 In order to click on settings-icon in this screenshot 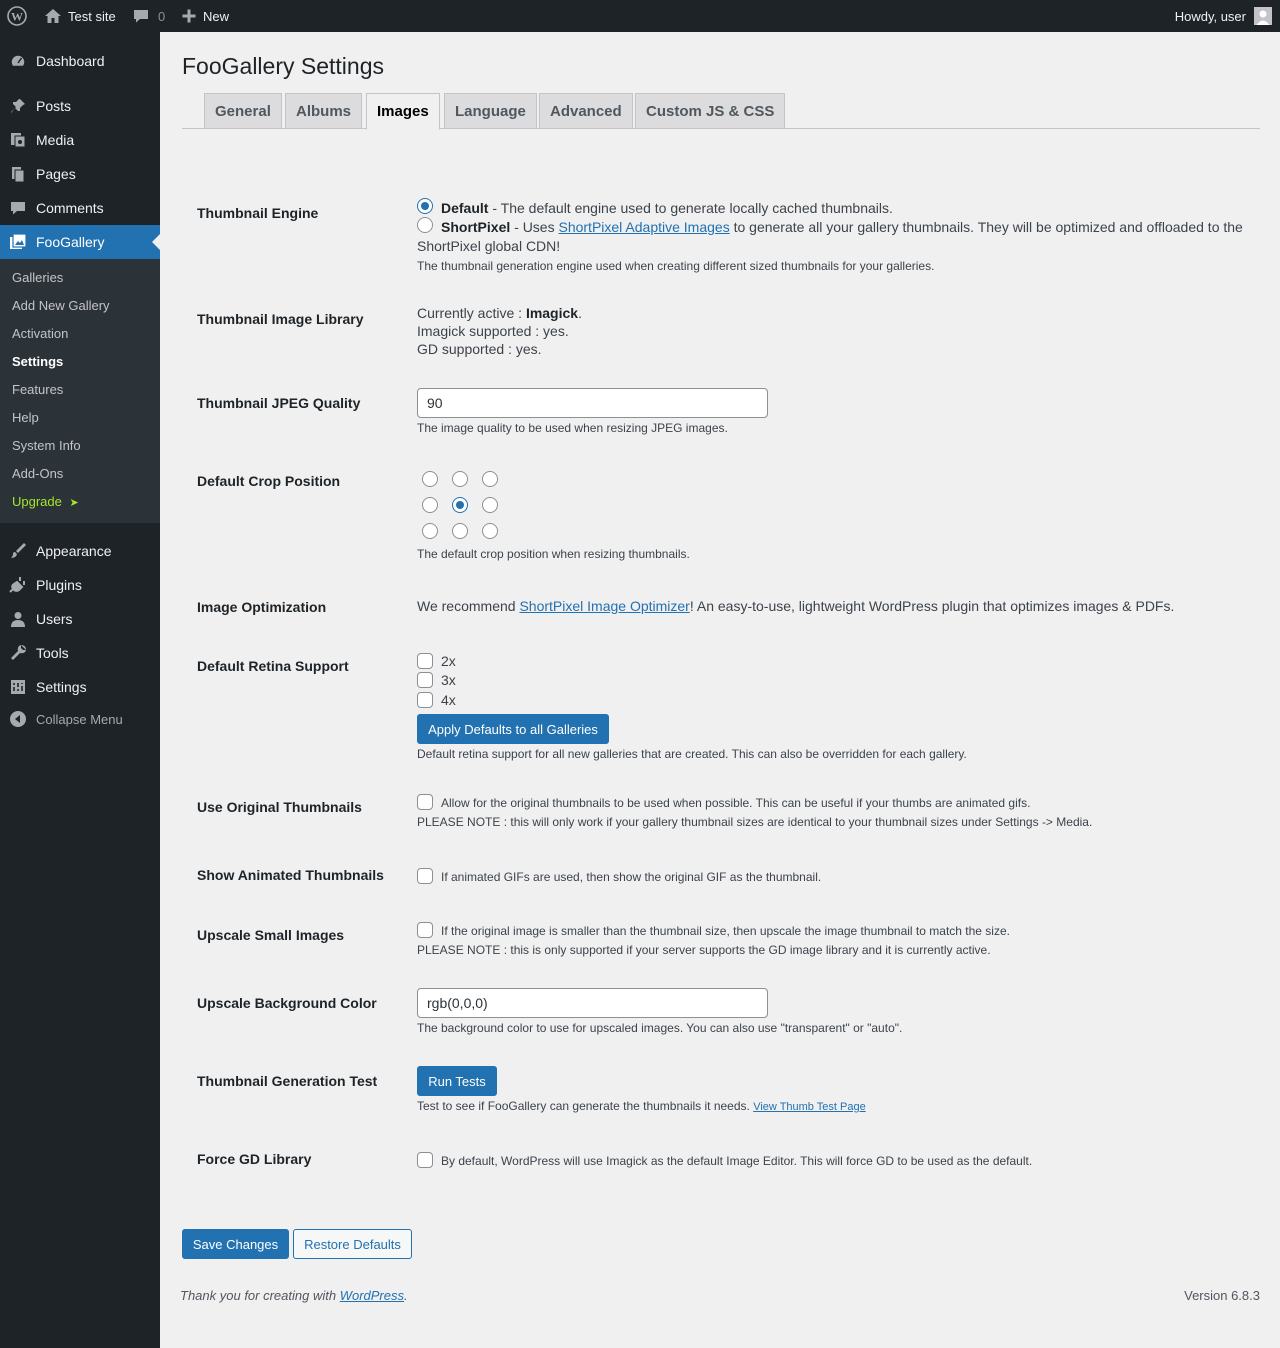, I will do `click(18, 687)`.